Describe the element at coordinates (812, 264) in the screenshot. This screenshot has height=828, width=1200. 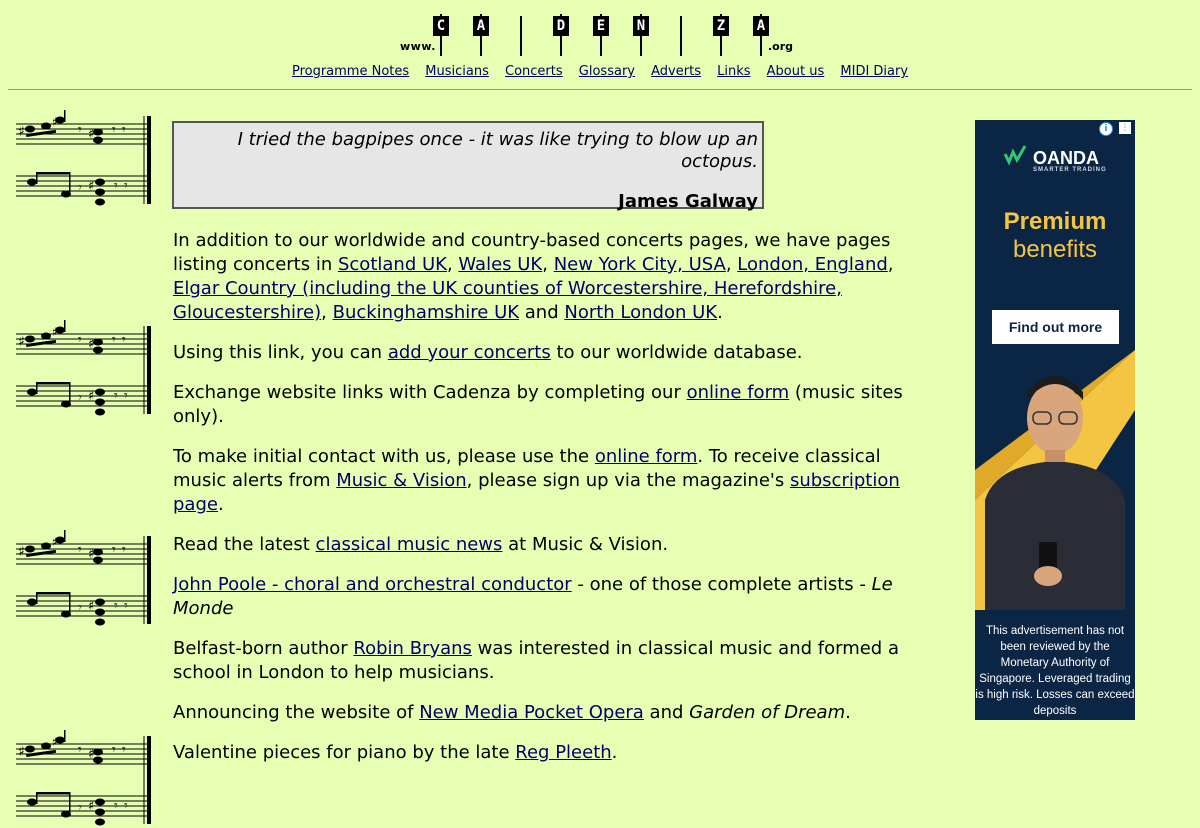
I see `link-london: London, England` at that location.